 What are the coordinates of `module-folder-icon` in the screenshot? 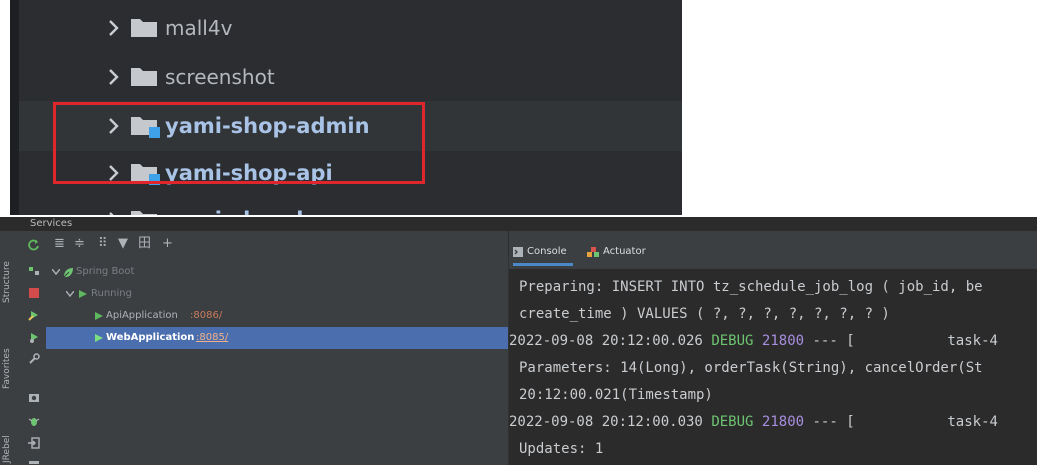 It's located at (144, 213).